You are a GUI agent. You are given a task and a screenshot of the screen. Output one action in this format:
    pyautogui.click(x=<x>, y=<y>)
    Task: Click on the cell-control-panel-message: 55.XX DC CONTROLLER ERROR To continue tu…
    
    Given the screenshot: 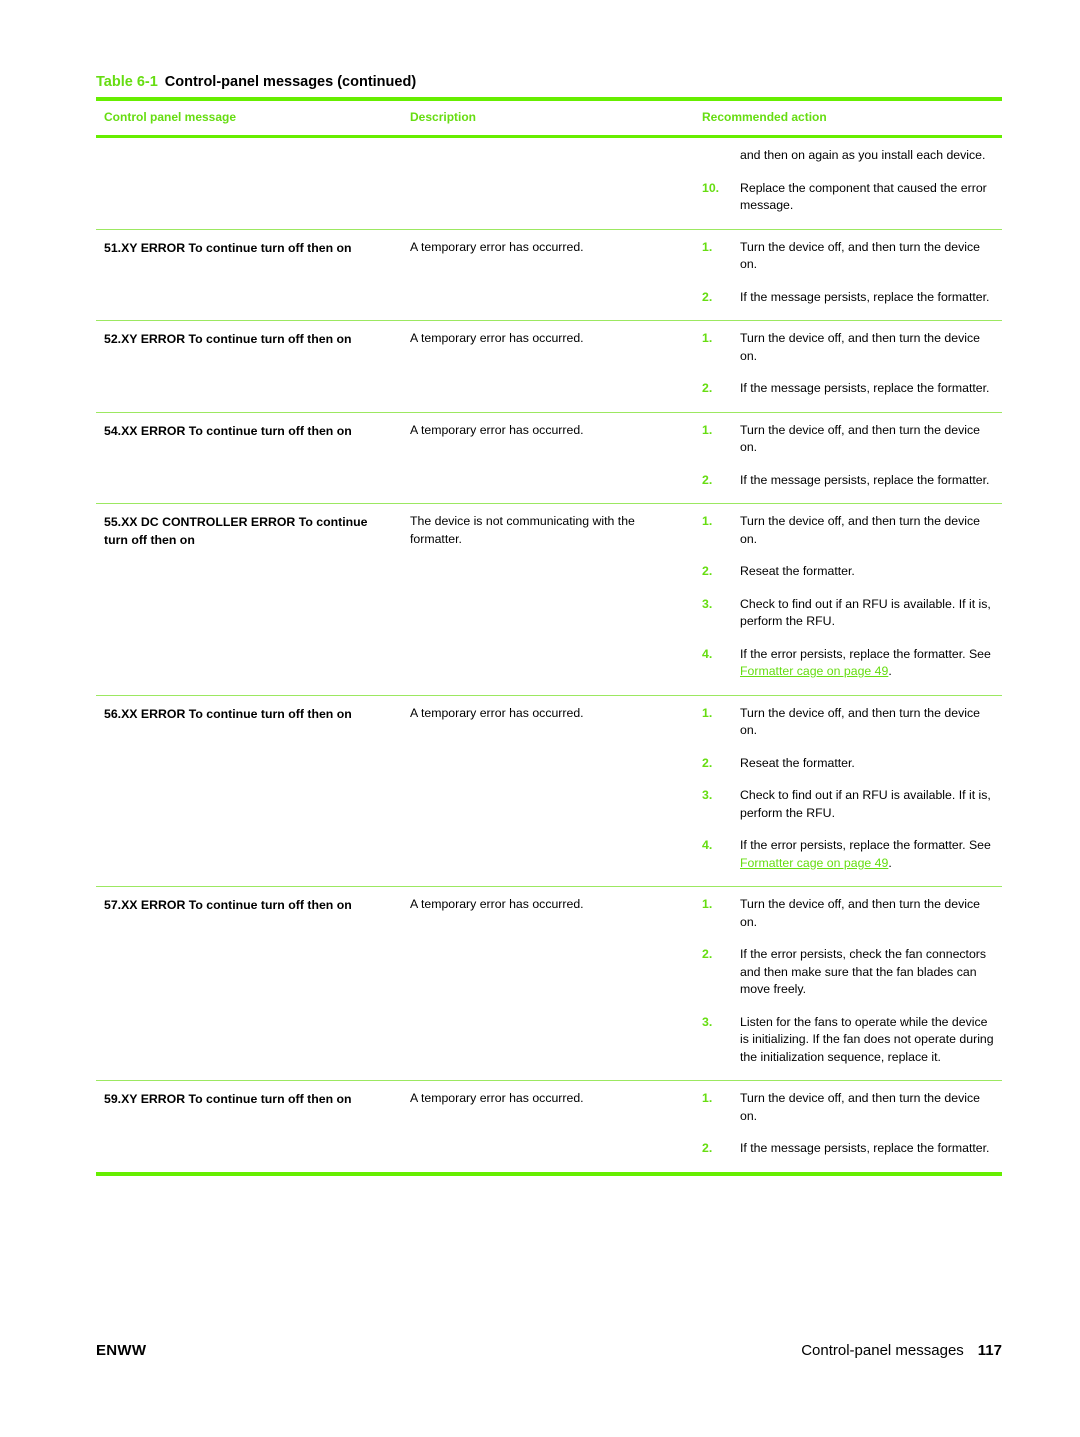 What is the action you would take?
    pyautogui.click(x=249, y=599)
    